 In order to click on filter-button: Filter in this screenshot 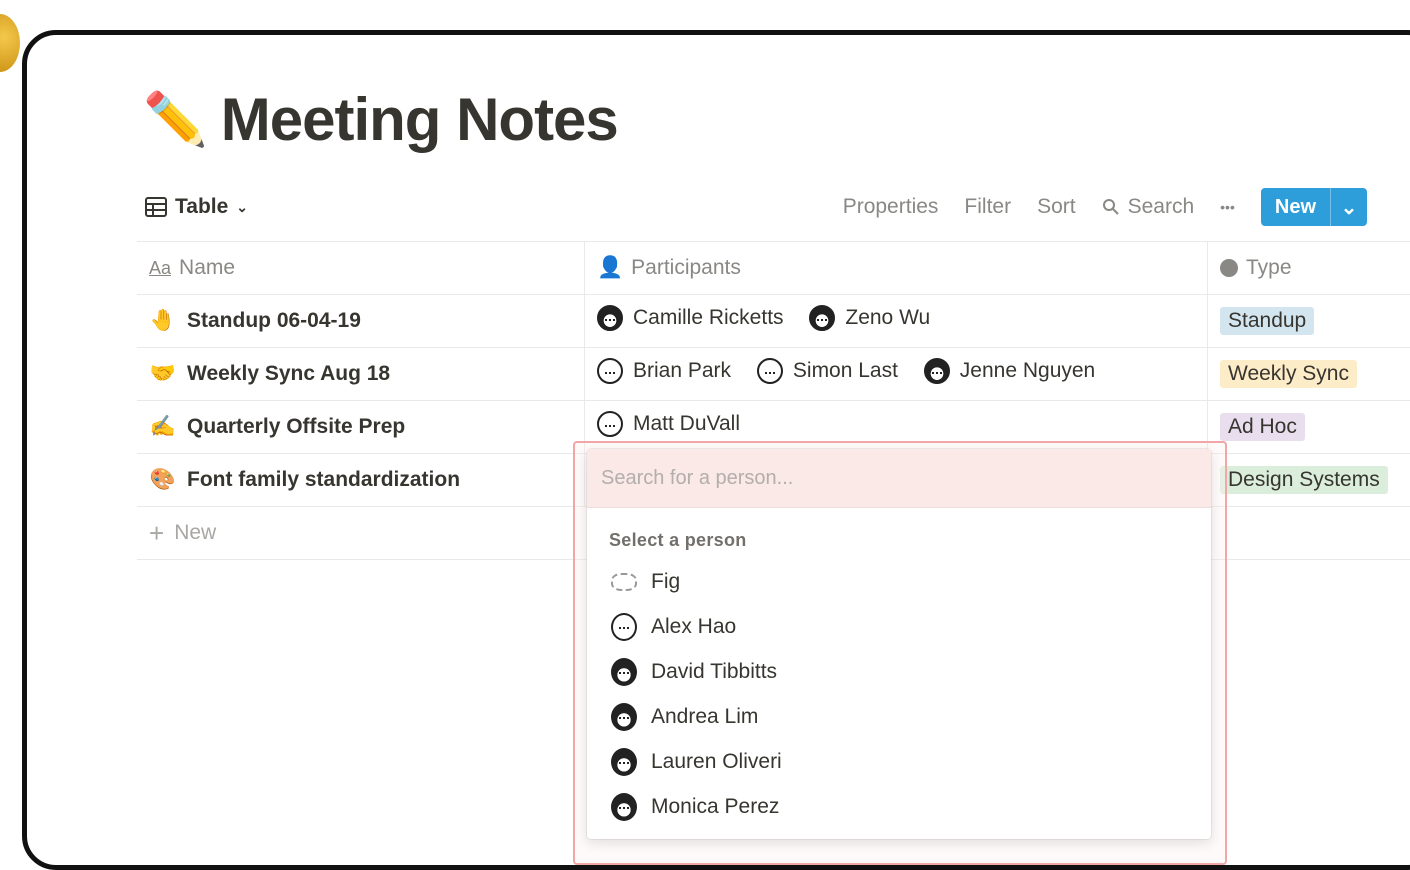, I will do `click(987, 207)`.